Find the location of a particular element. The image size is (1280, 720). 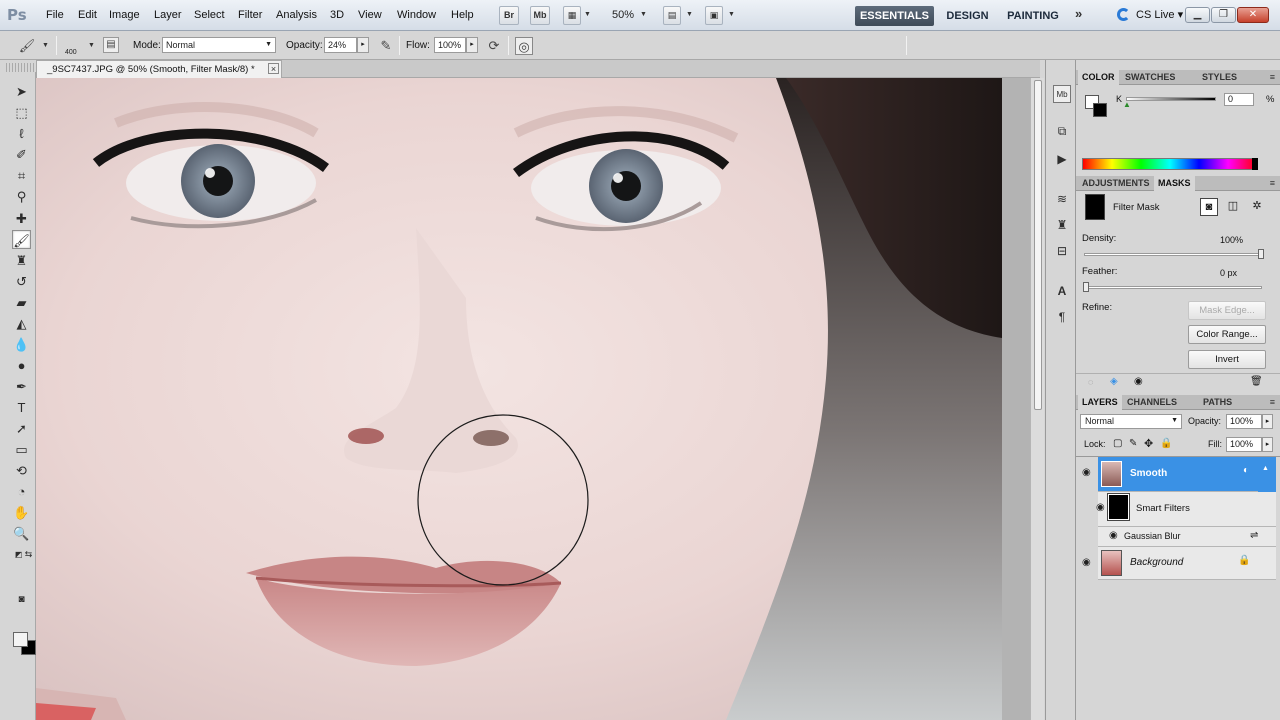

lock-position-icon: ✥ is located at coordinates (1148, 443).